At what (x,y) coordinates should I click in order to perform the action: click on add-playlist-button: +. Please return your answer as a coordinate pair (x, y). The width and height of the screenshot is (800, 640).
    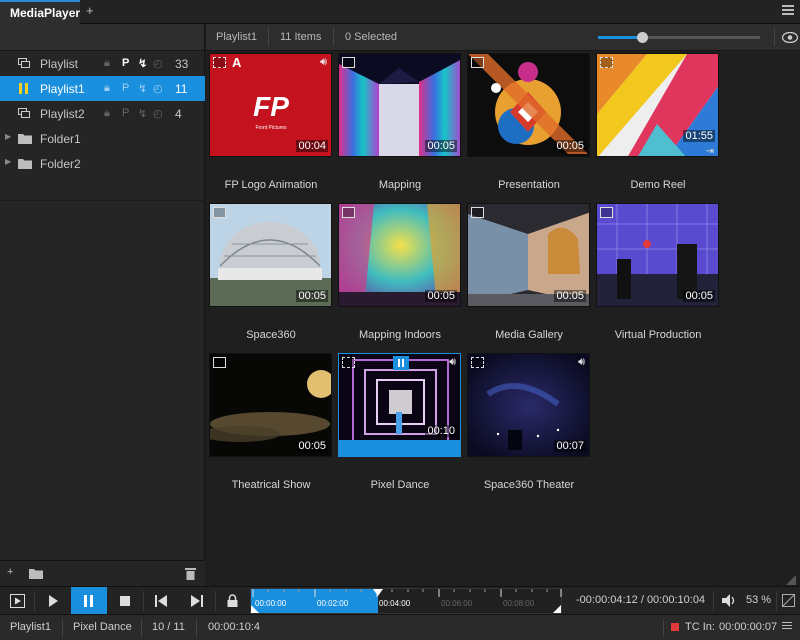
    Looking at the image, I should click on (10, 572).